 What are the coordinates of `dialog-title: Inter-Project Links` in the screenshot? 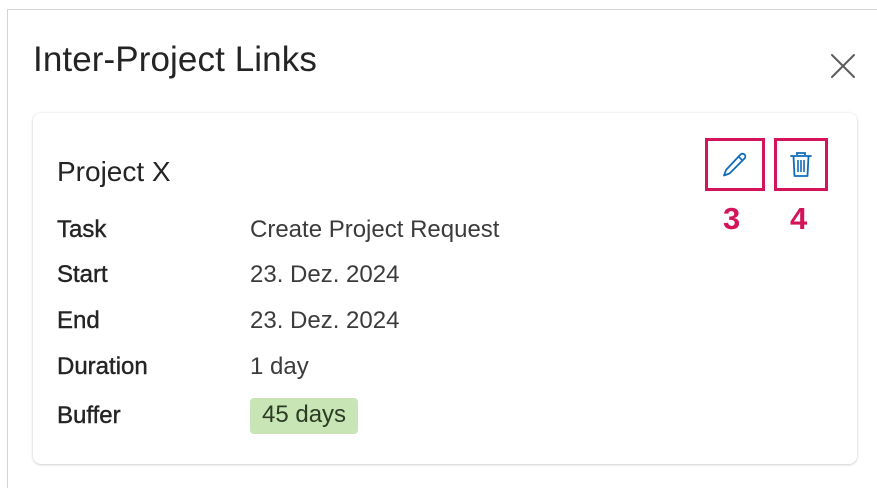 It's located at (175, 59).